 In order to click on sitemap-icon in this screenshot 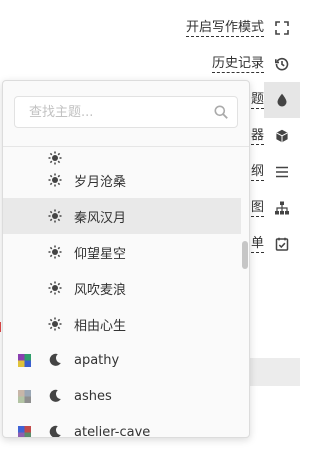, I will do `click(282, 208)`.